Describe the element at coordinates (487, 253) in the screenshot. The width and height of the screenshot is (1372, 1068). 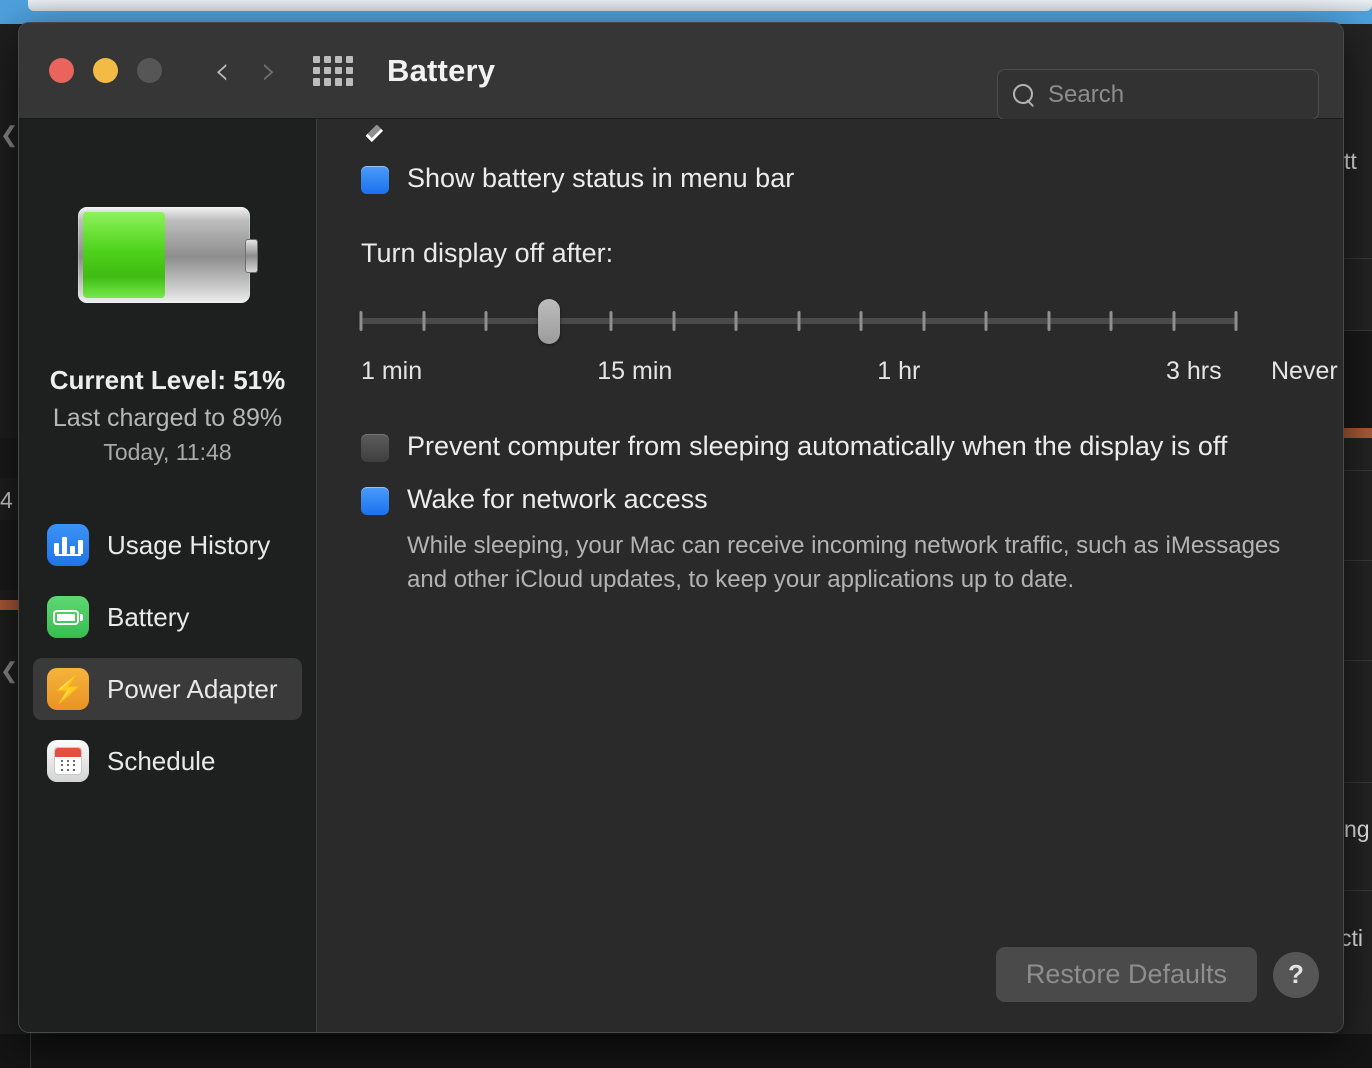
I see `turn-display-off-label: Turn display off after:` at that location.